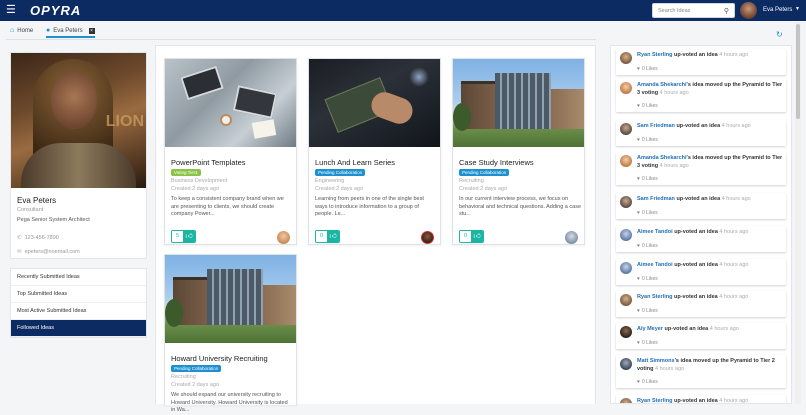 This screenshot has height=415, width=806. I want to click on chevron-down-icon: ▼, so click(797, 9).